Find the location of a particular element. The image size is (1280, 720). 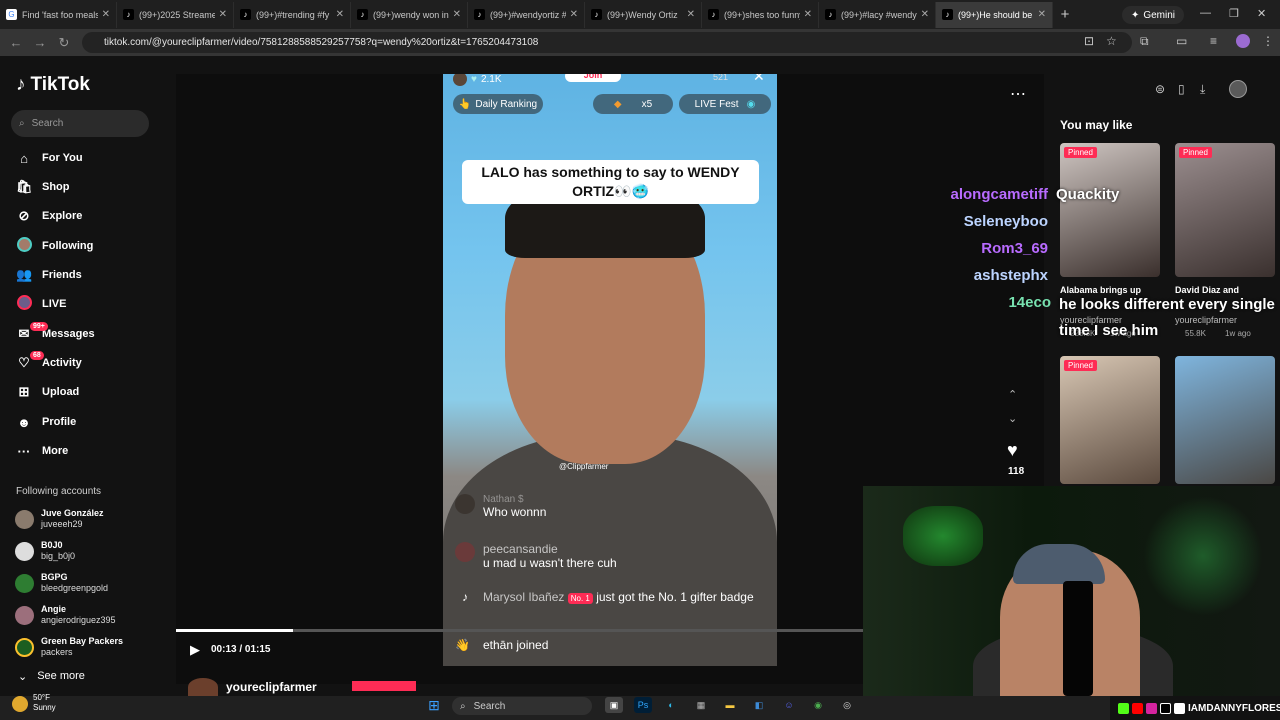

tiktok-icon: ♪ is located at coordinates (830, 14).